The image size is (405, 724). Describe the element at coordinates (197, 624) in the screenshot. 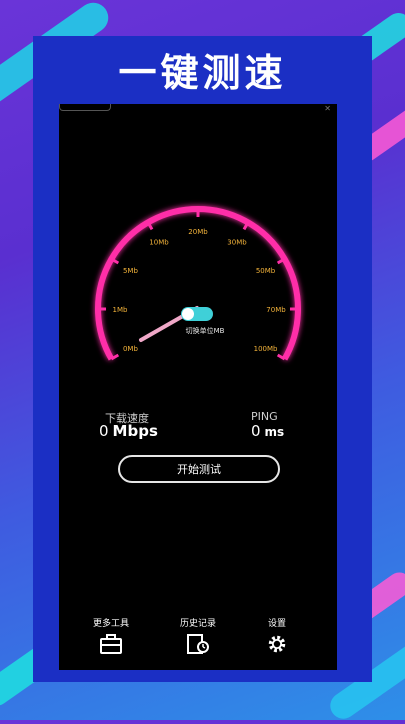

I see `history-label: 历史记录` at that location.